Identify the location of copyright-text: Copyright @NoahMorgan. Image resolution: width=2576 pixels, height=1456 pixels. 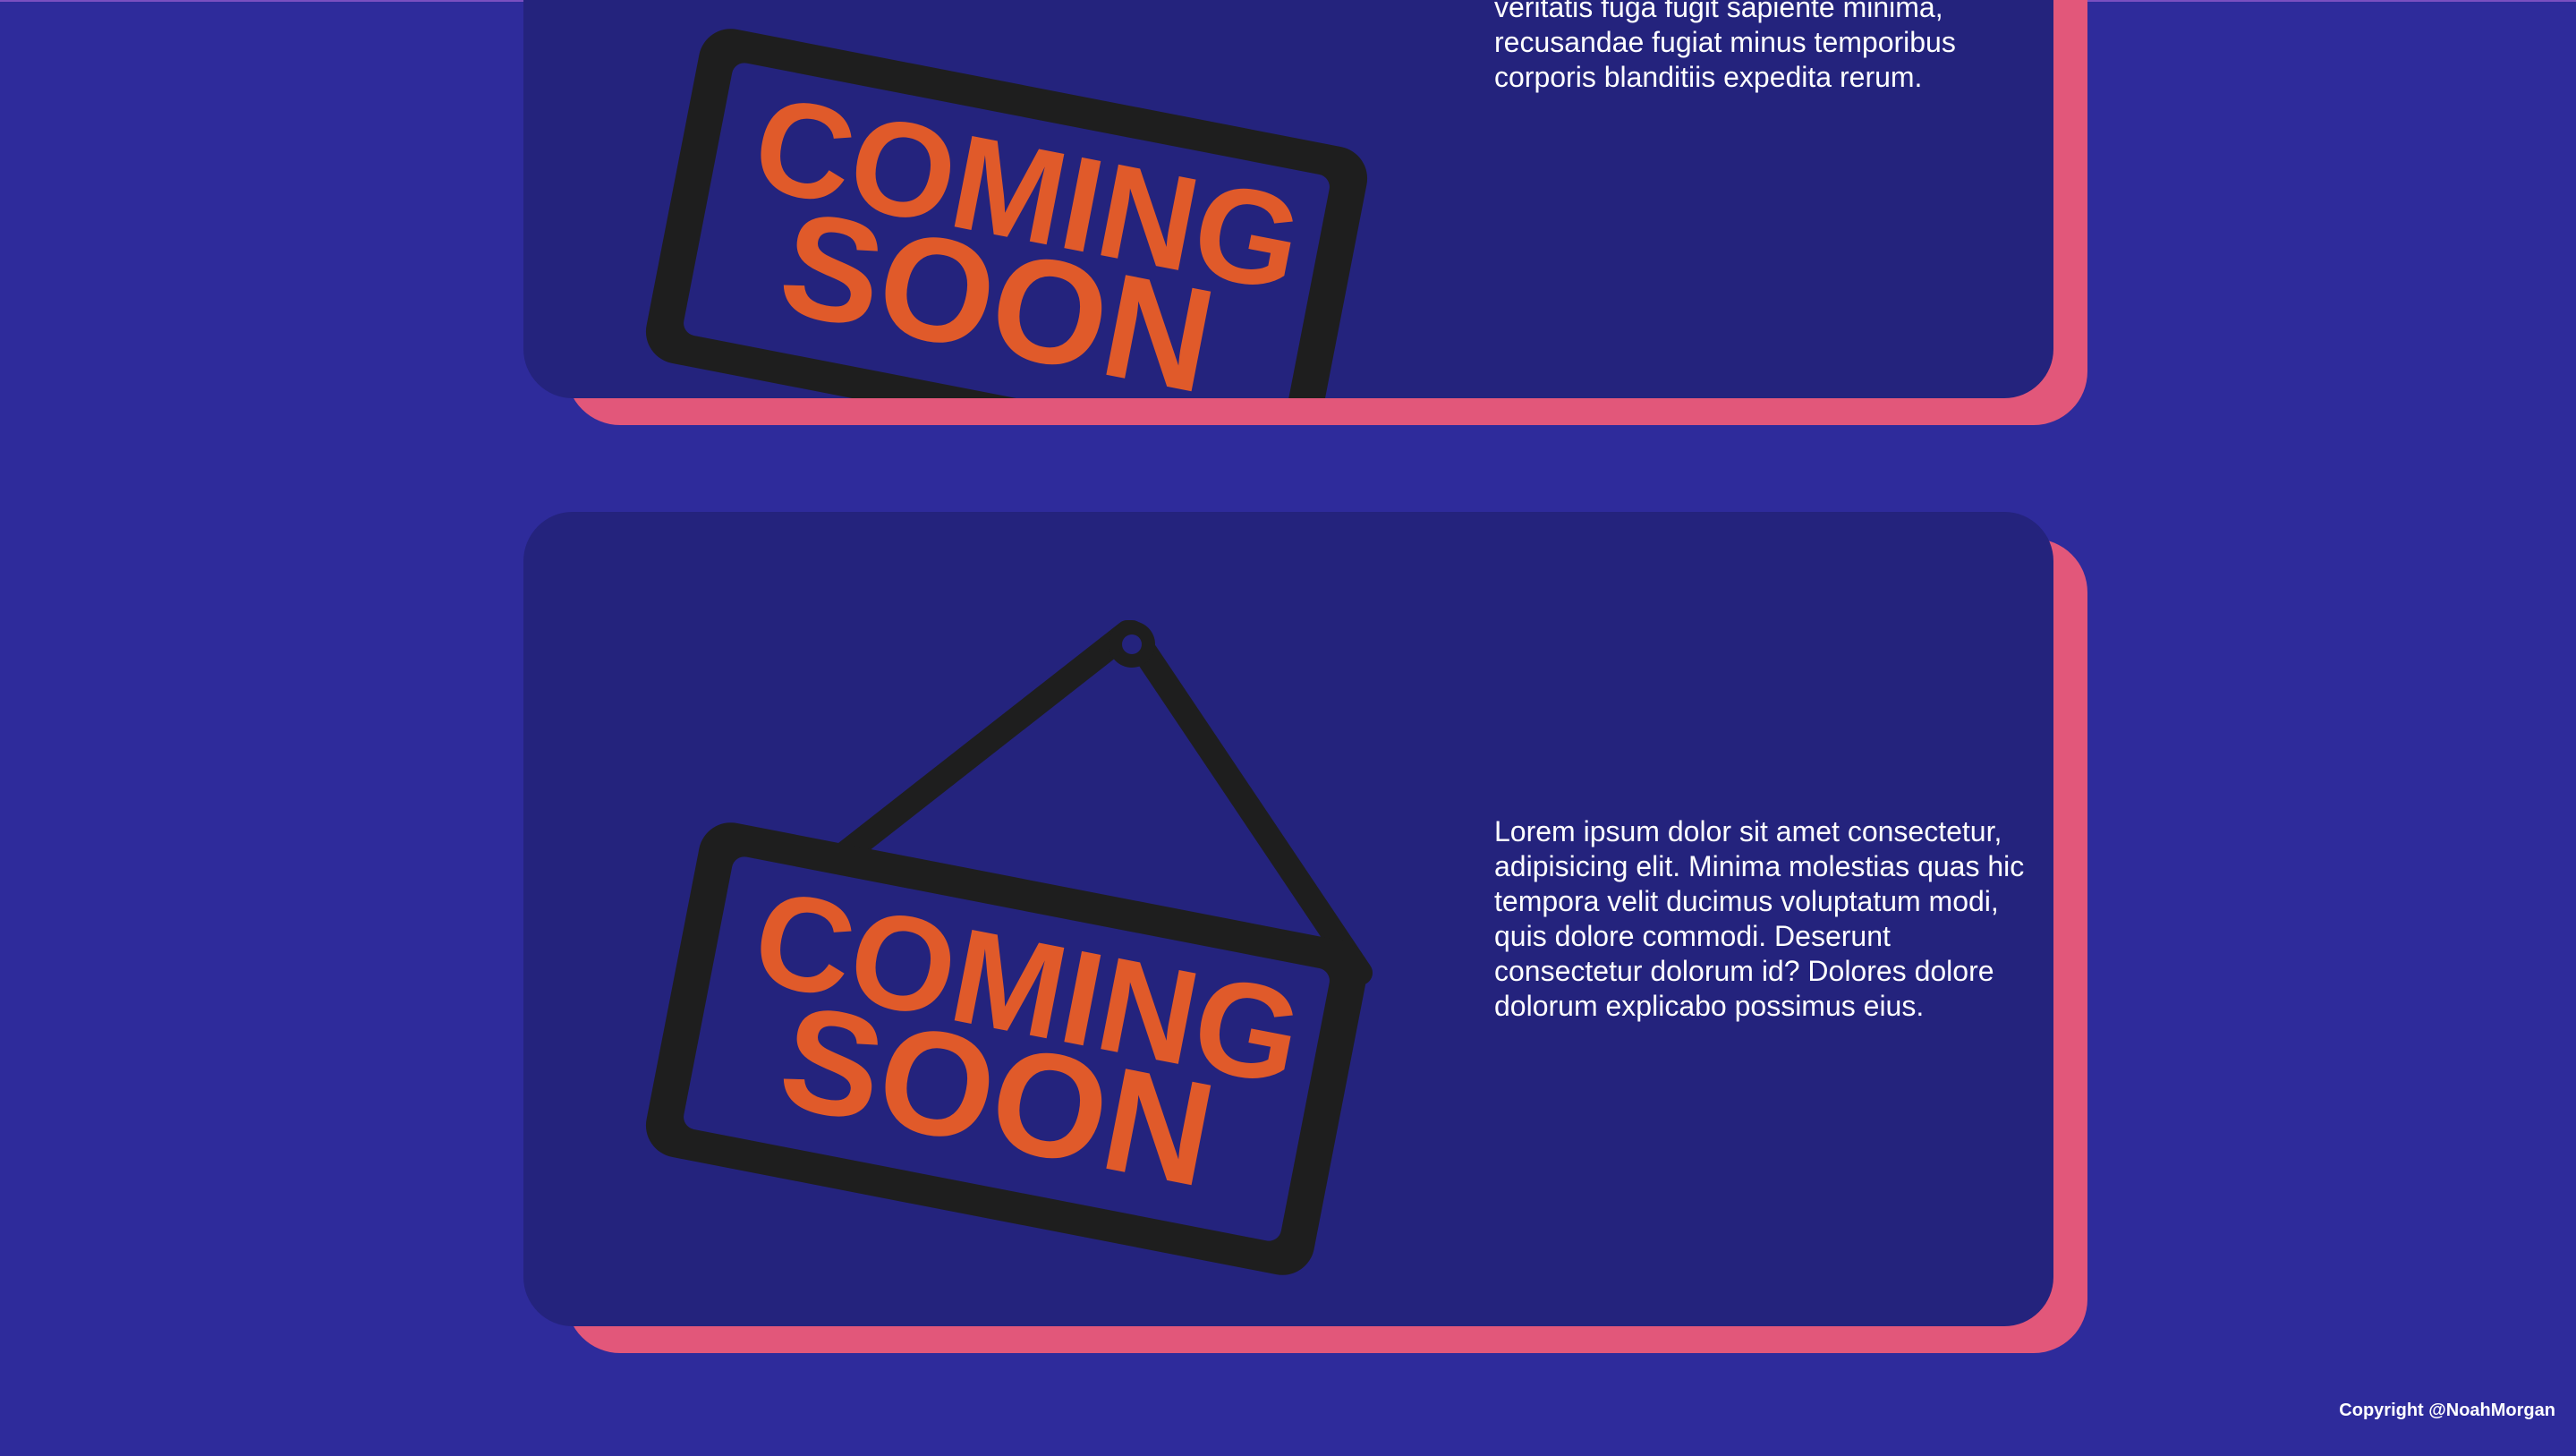
(2447, 1410).